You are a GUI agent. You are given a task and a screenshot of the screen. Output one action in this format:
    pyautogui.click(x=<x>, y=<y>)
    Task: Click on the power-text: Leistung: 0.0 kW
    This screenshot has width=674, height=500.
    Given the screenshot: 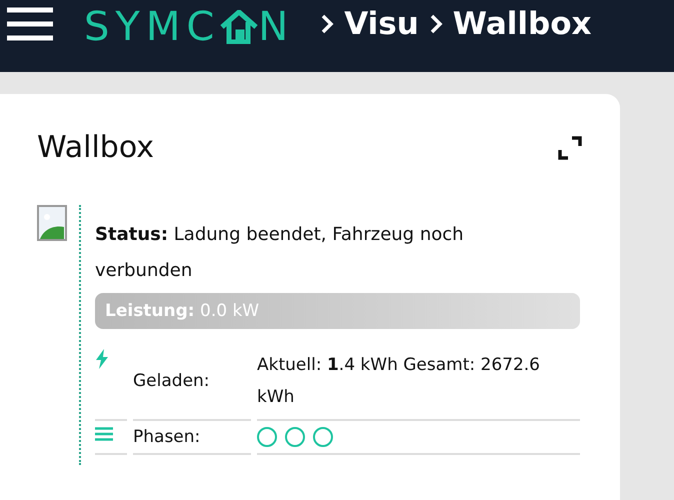 What is the action you would take?
    pyautogui.click(x=182, y=311)
    